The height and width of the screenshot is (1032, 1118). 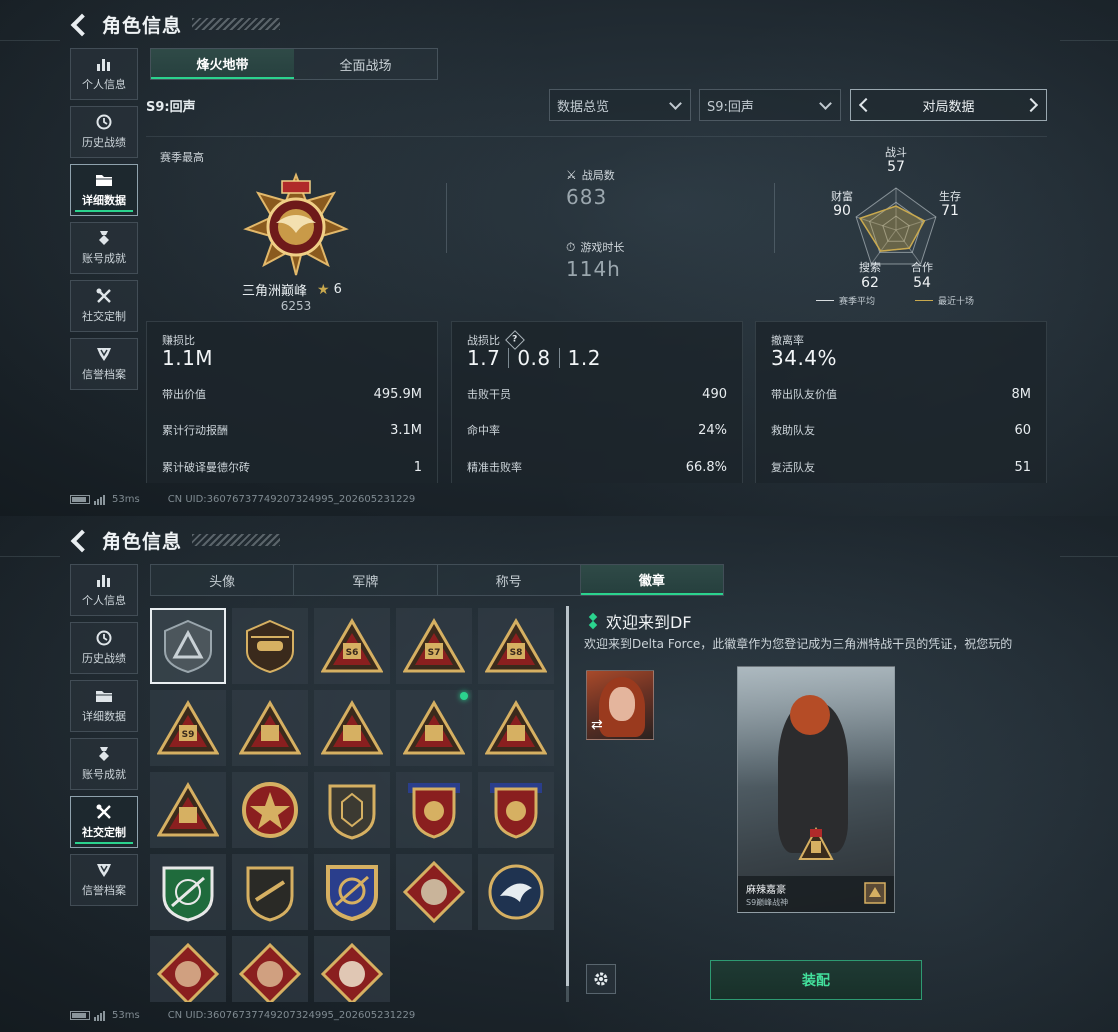 What do you see at coordinates (188, 735) in the screenshot?
I see `svg-text: S9` at bounding box center [188, 735].